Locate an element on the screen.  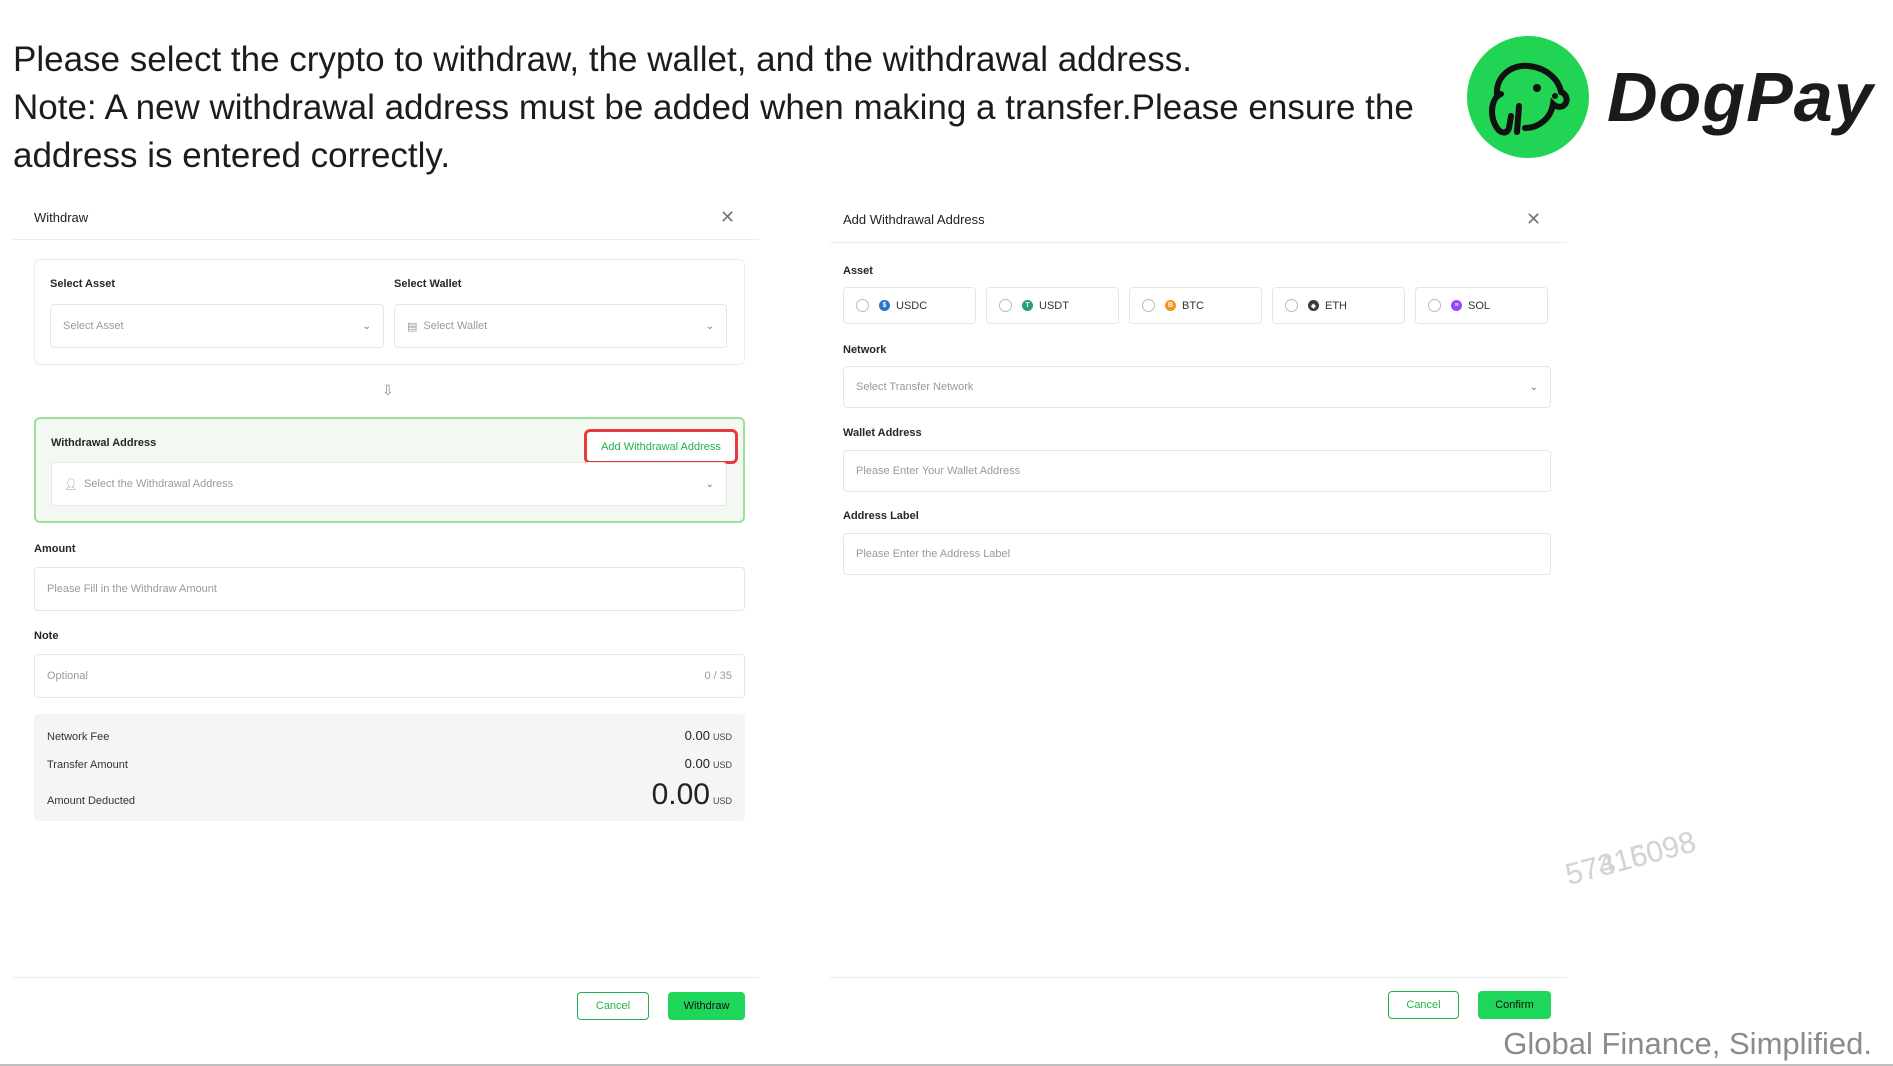
asset-option-label: SOL is located at coordinates (1479, 305).